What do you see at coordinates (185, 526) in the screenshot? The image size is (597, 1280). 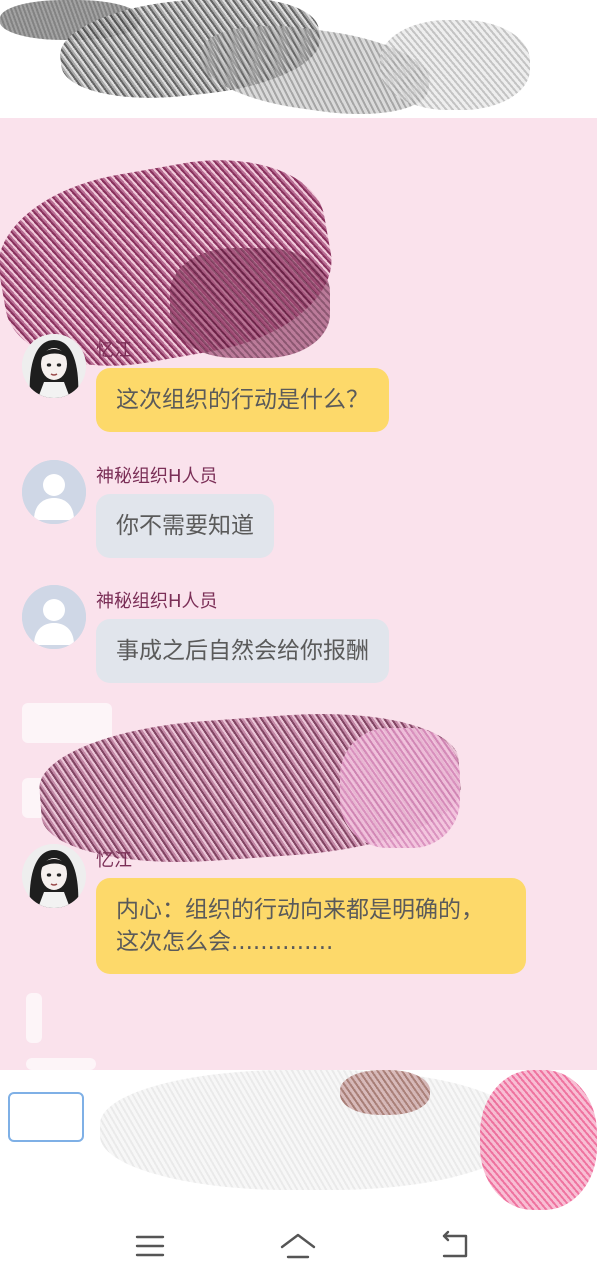 I see `message-bubble: 你不需要知道` at bounding box center [185, 526].